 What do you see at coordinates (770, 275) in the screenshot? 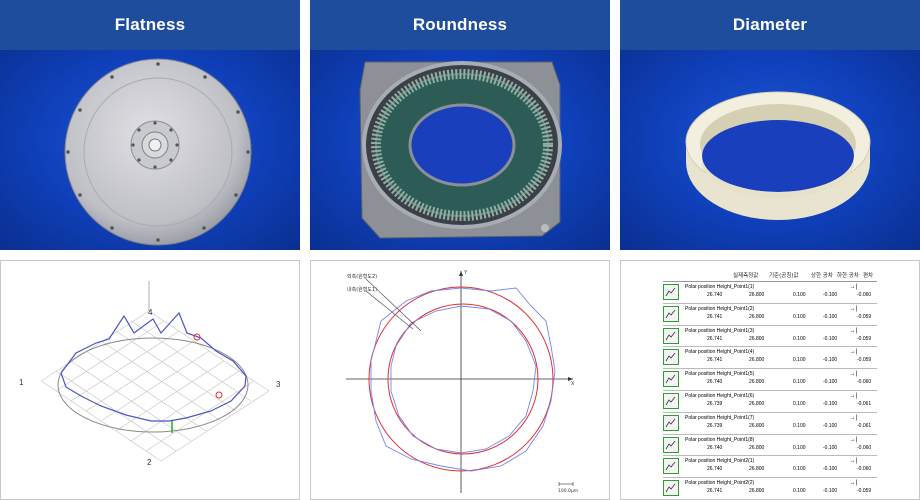
I see `table-header: 실제측정값 기준(공칭)값 상한 공차 하한 공차 편차` at bounding box center [770, 275].